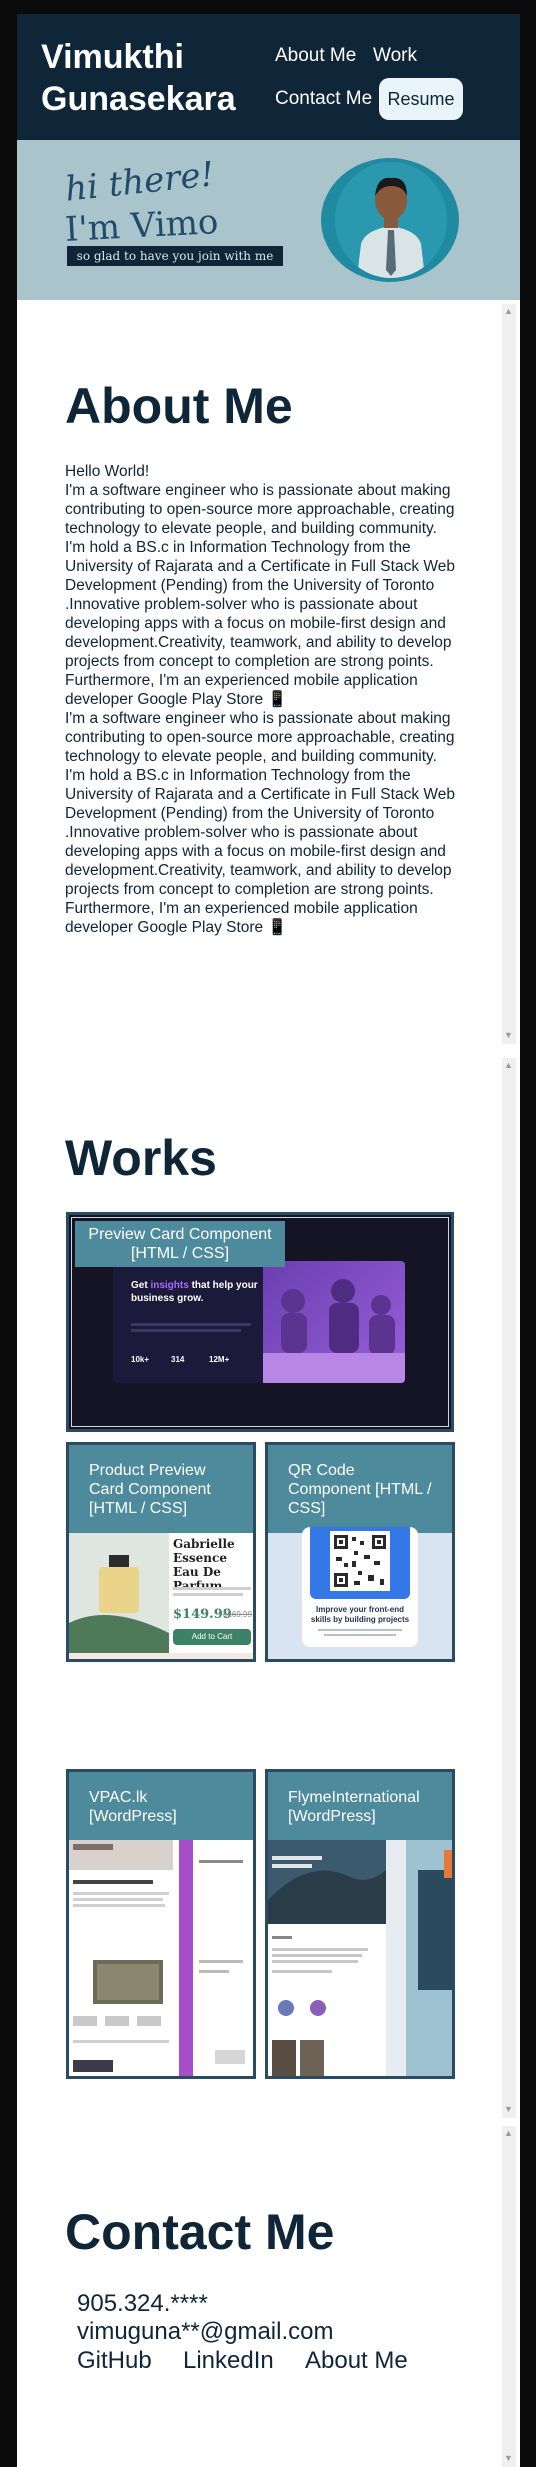 This screenshot has height=2467, width=536. I want to click on resume-button: Resume, so click(421, 99).